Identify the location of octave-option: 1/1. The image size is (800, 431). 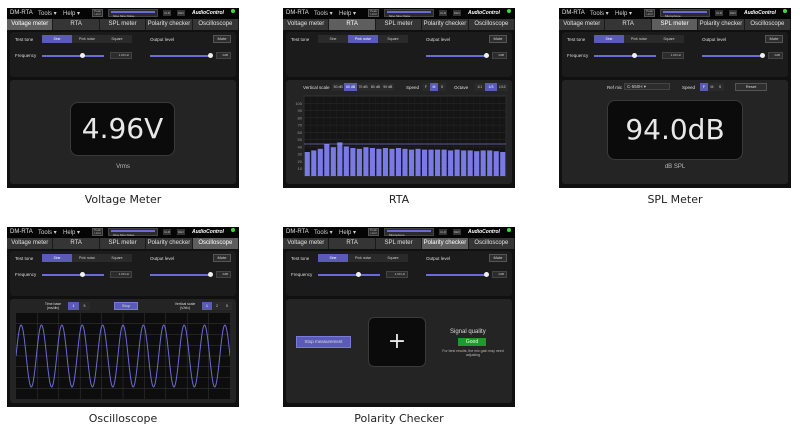
(479, 87).